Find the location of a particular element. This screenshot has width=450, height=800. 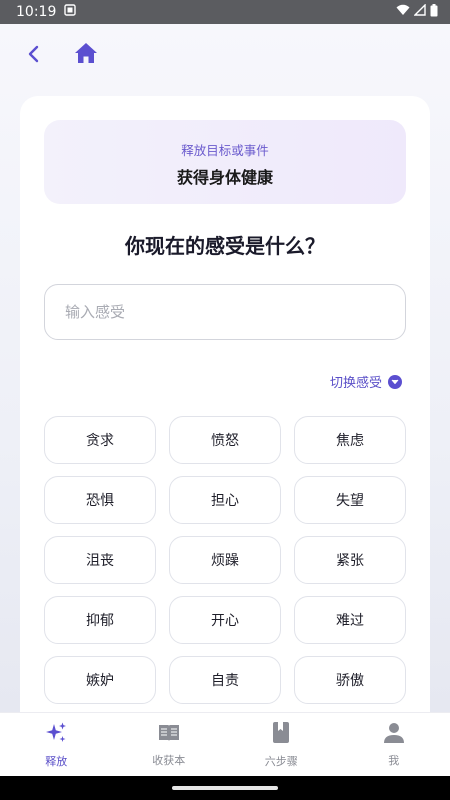

switch-feeling-label: 切换感受 is located at coordinates (355, 383).